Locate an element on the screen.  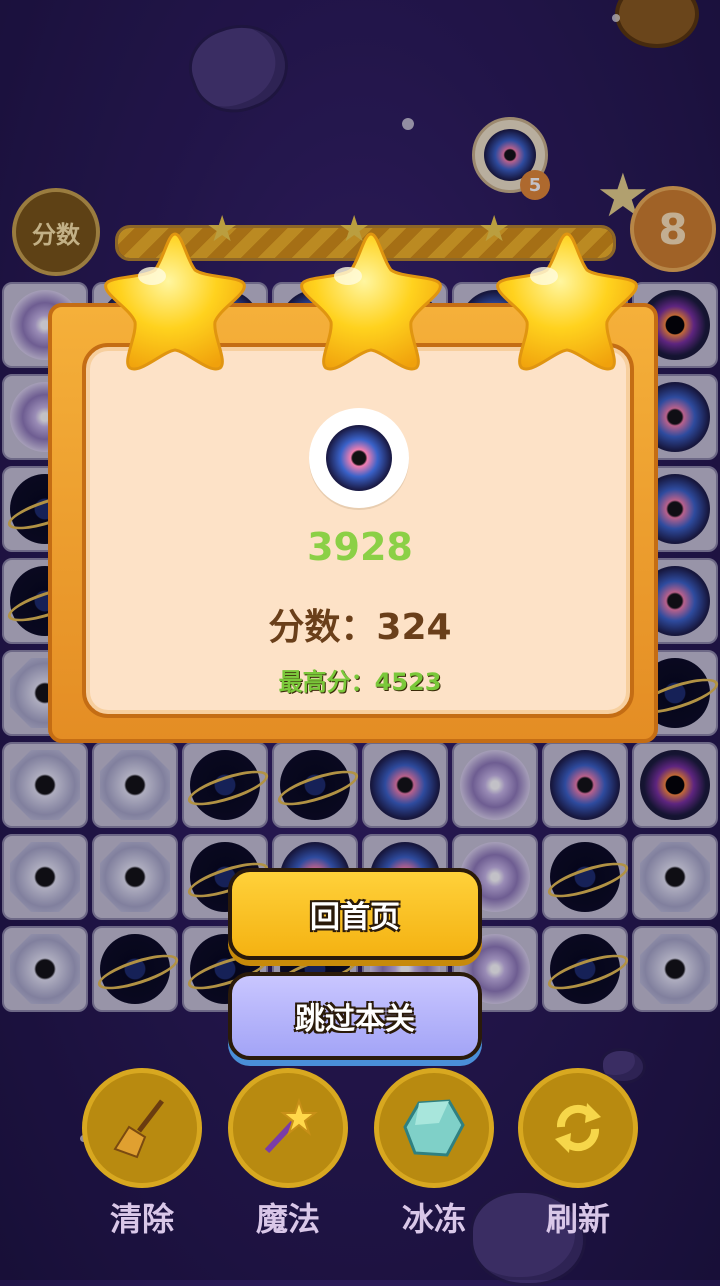
clear-tool-button is located at coordinates (142, 1128).